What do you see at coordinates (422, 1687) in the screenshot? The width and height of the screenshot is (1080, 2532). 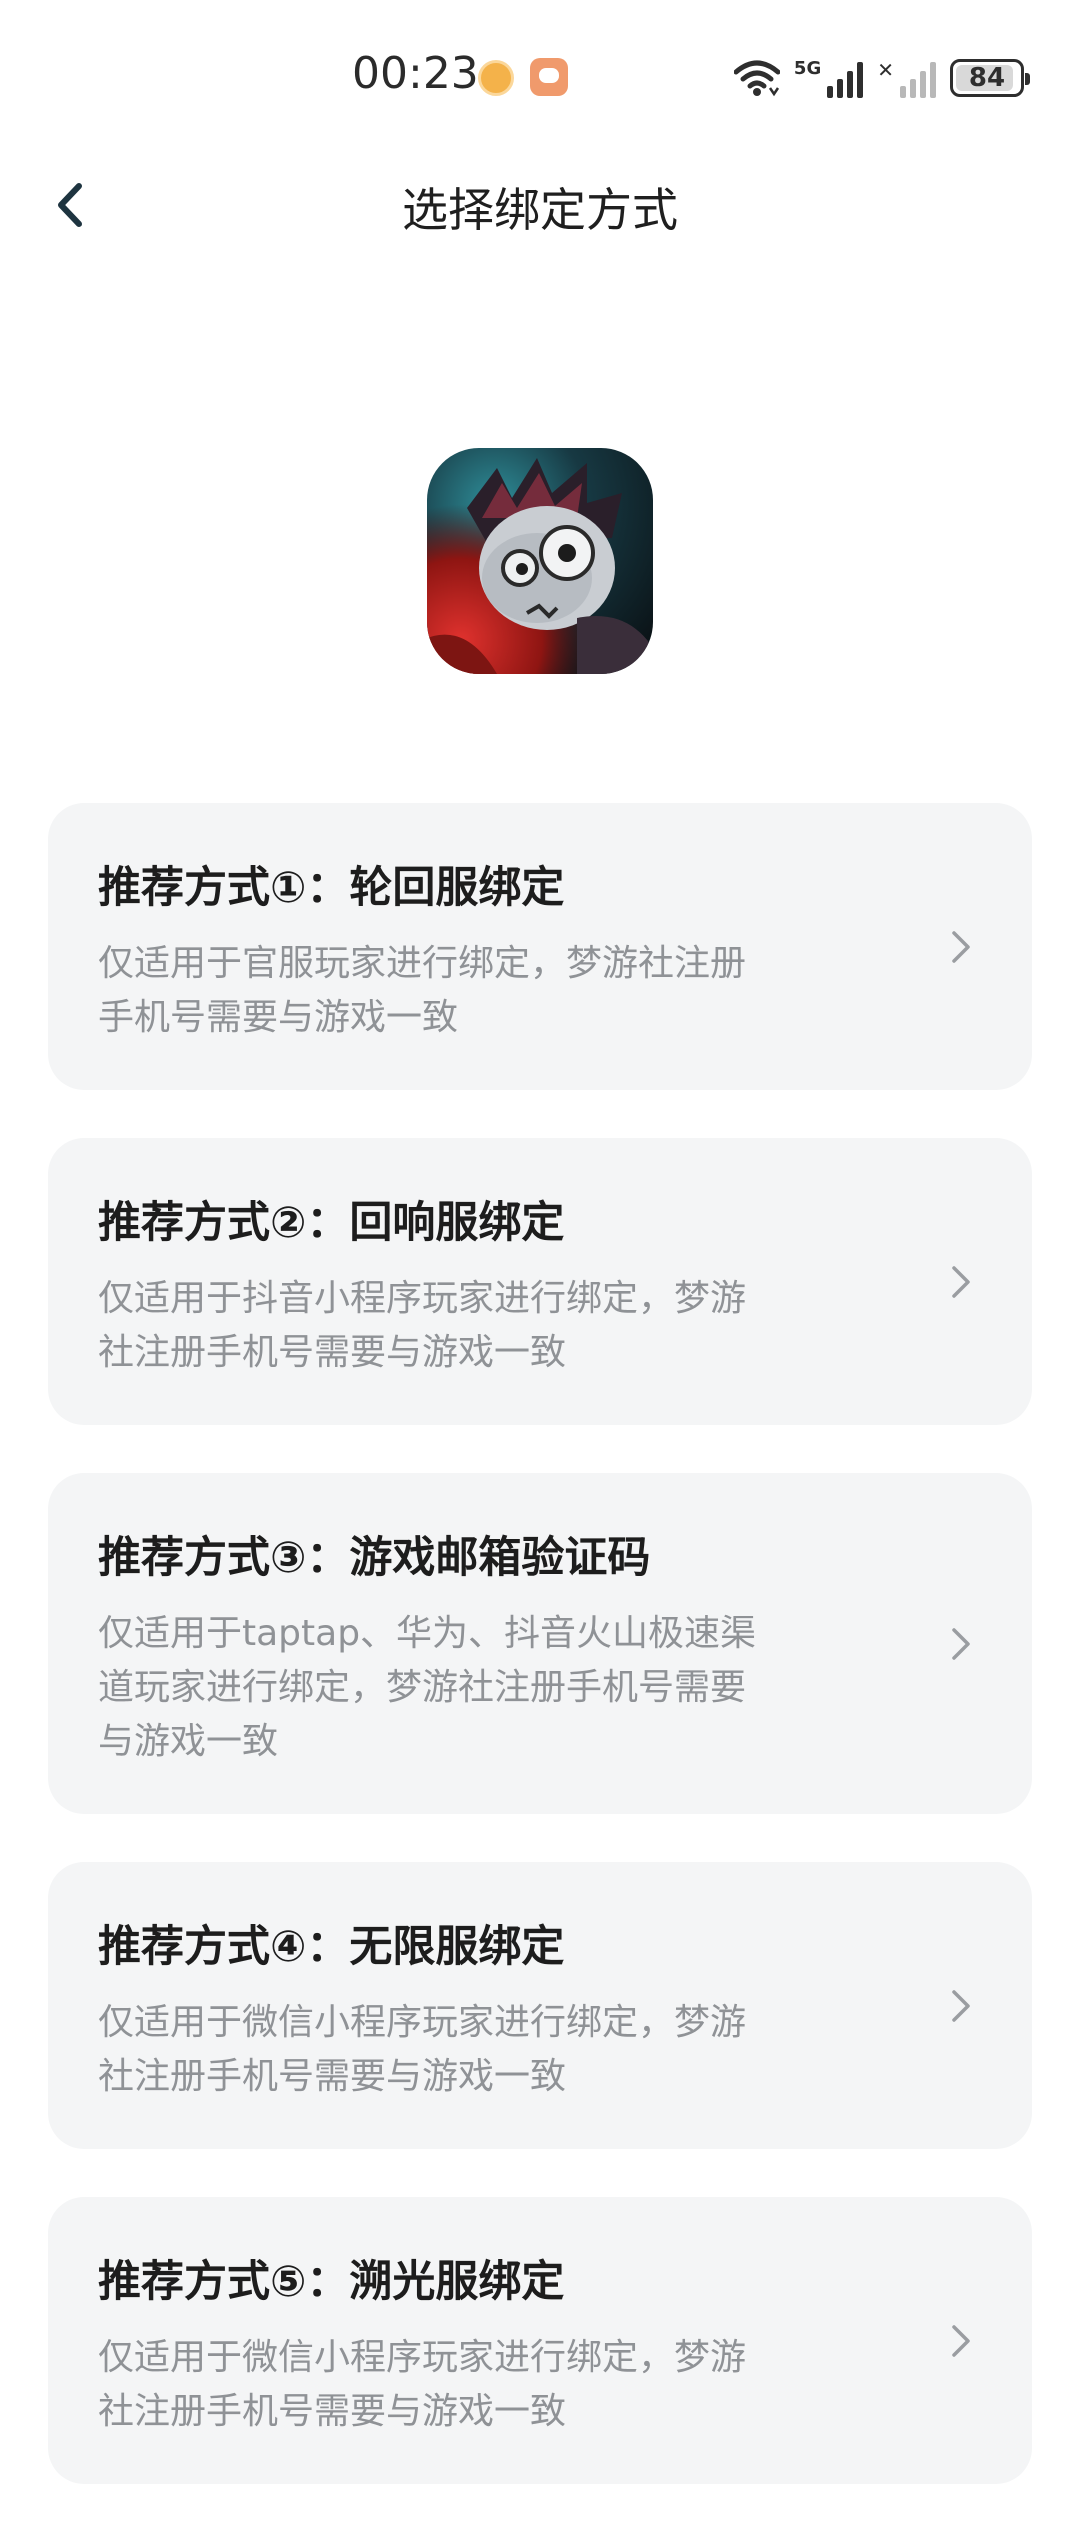 I see `option-description-line: 道玩家进行绑定，梦游社注册手机号需要` at bounding box center [422, 1687].